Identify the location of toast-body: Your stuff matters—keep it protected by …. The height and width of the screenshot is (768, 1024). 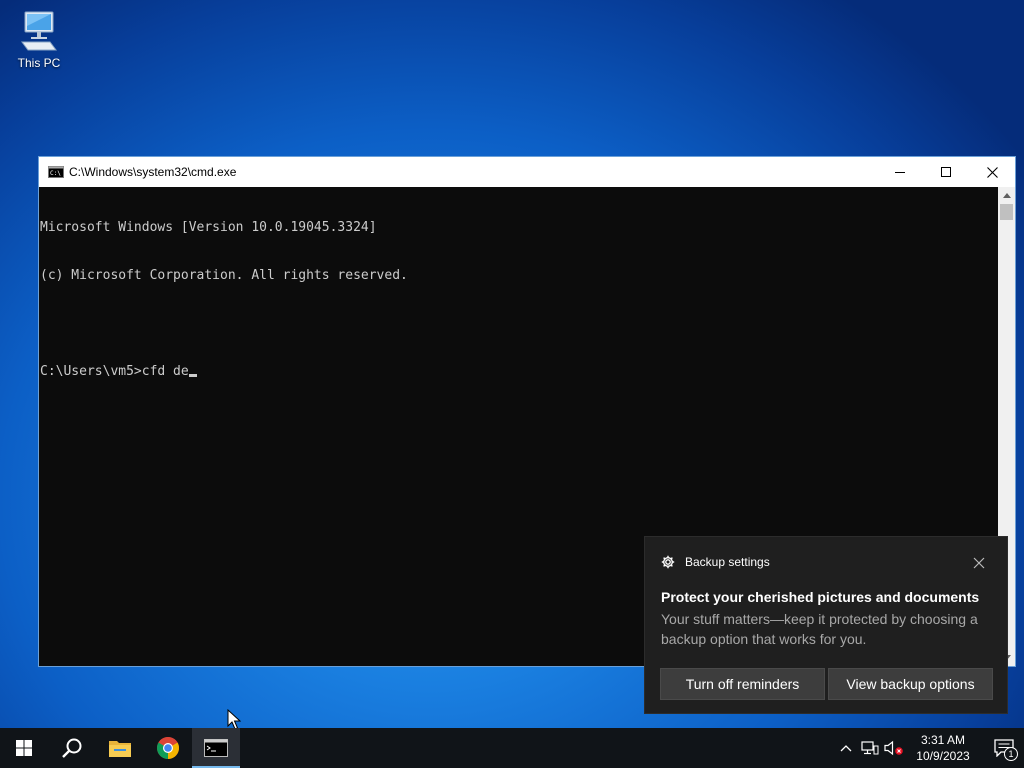
(819, 629).